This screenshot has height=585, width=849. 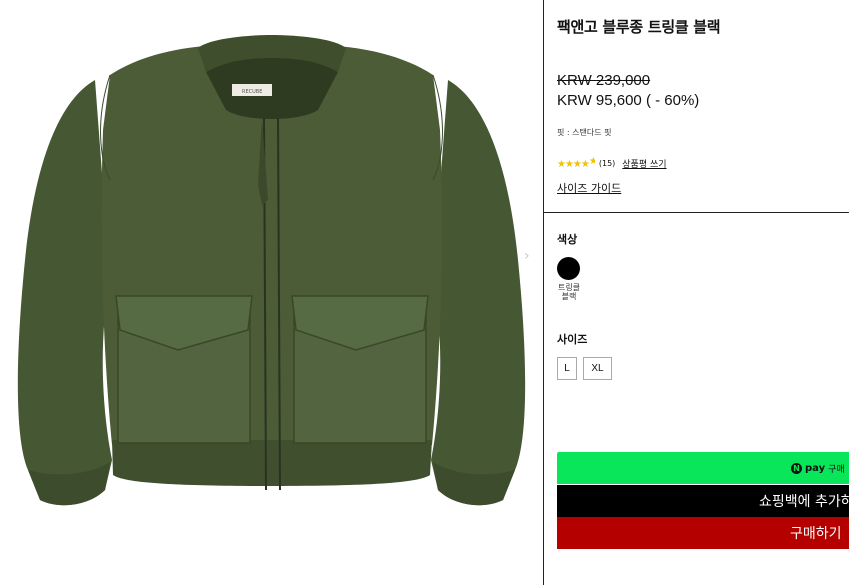 What do you see at coordinates (639, 27) in the screenshot?
I see `product-title: 팩앤고 블루종 트링클 블랙` at bounding box center [639, 27].